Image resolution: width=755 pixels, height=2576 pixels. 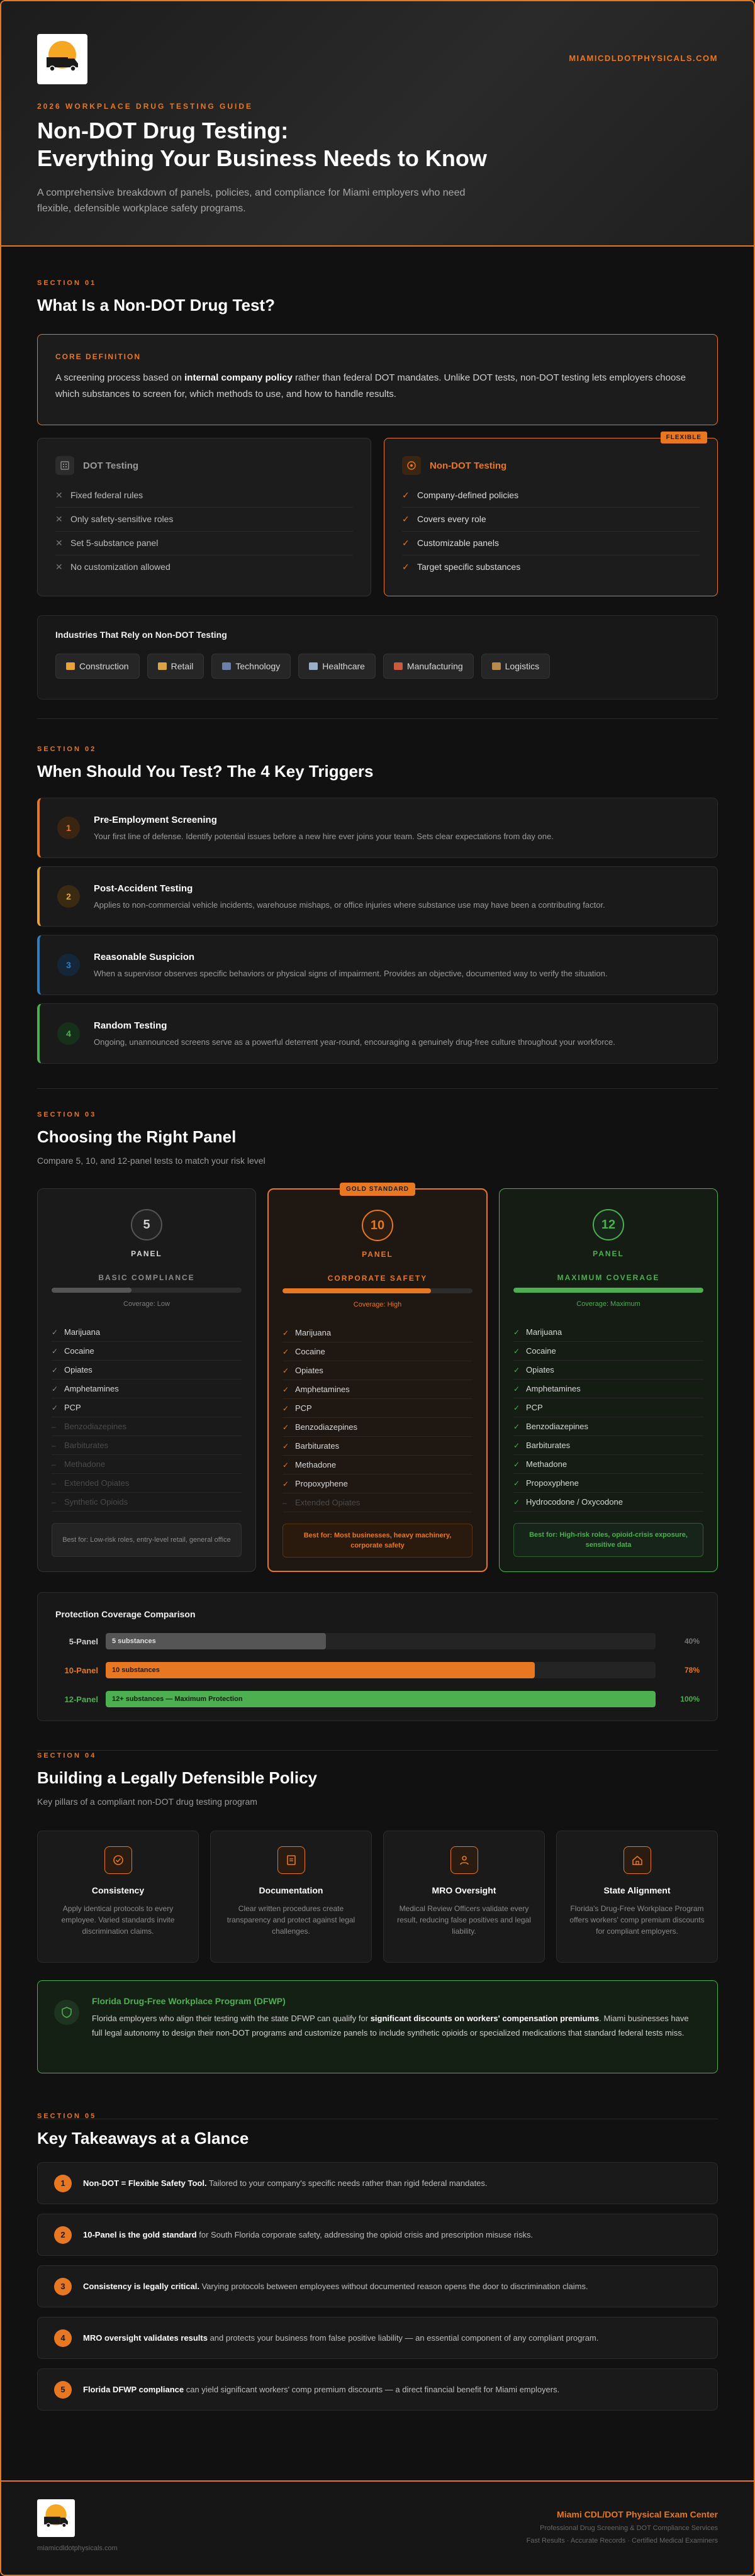 What do you see at coordinates (68, 1033) in the screenshot?
I see `trigger-number: 4` at bounding box center [68, 1033].